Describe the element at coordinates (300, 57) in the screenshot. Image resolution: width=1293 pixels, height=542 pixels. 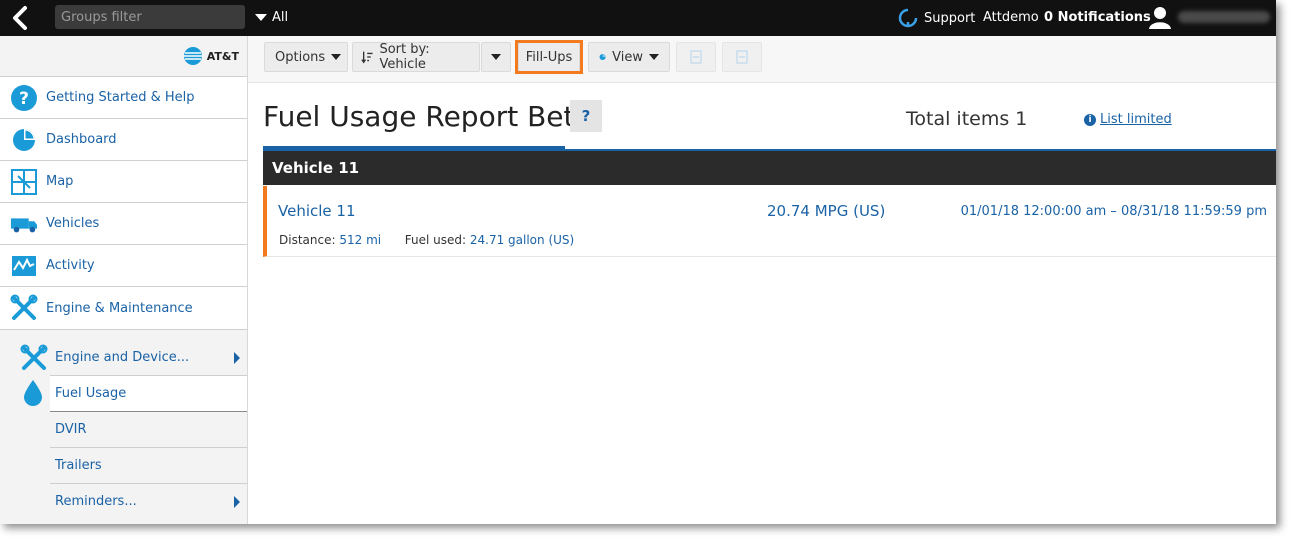
I see `options-label: Options` at that location.